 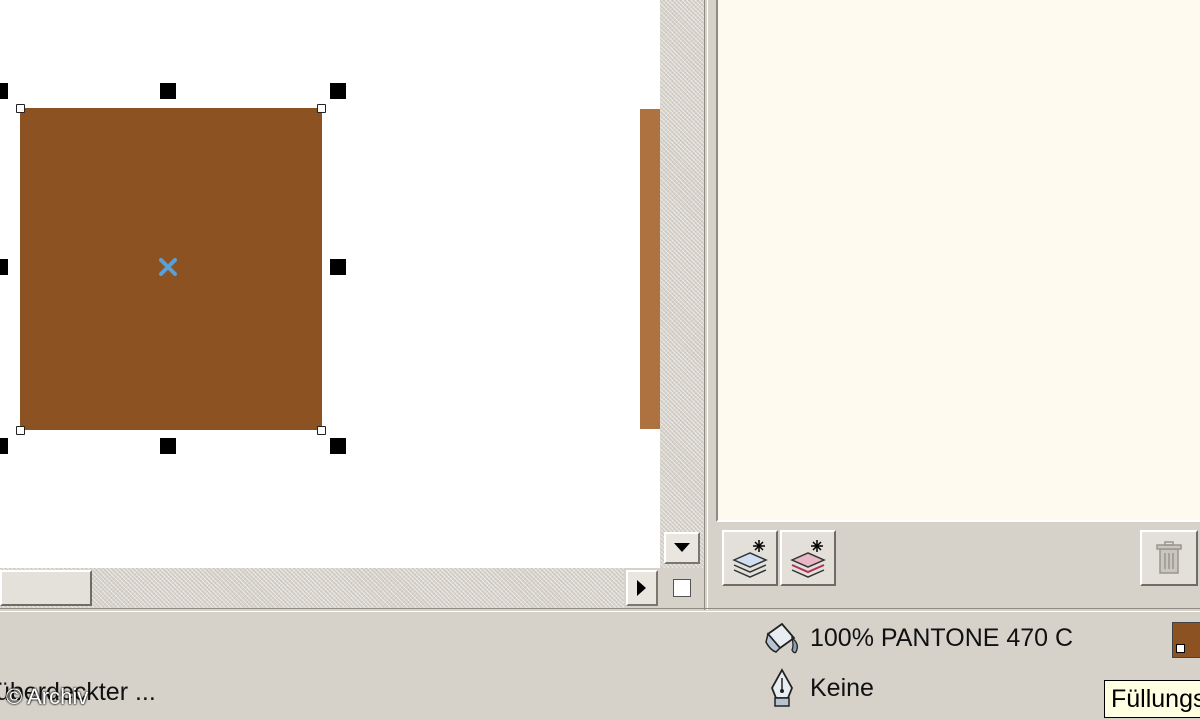 I want to click on corner-node-top-right, so click(x=321, y=108).